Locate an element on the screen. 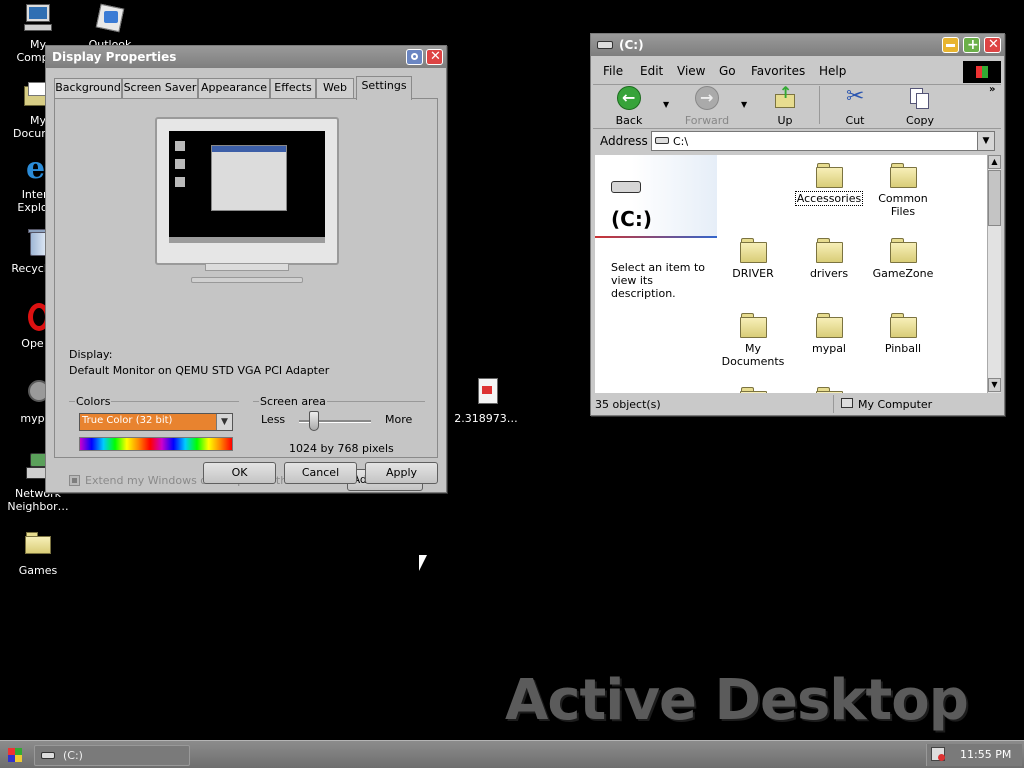 This screenshot has width=1024, height=768. back-button: ← Back is located at coordinates (629, 106).